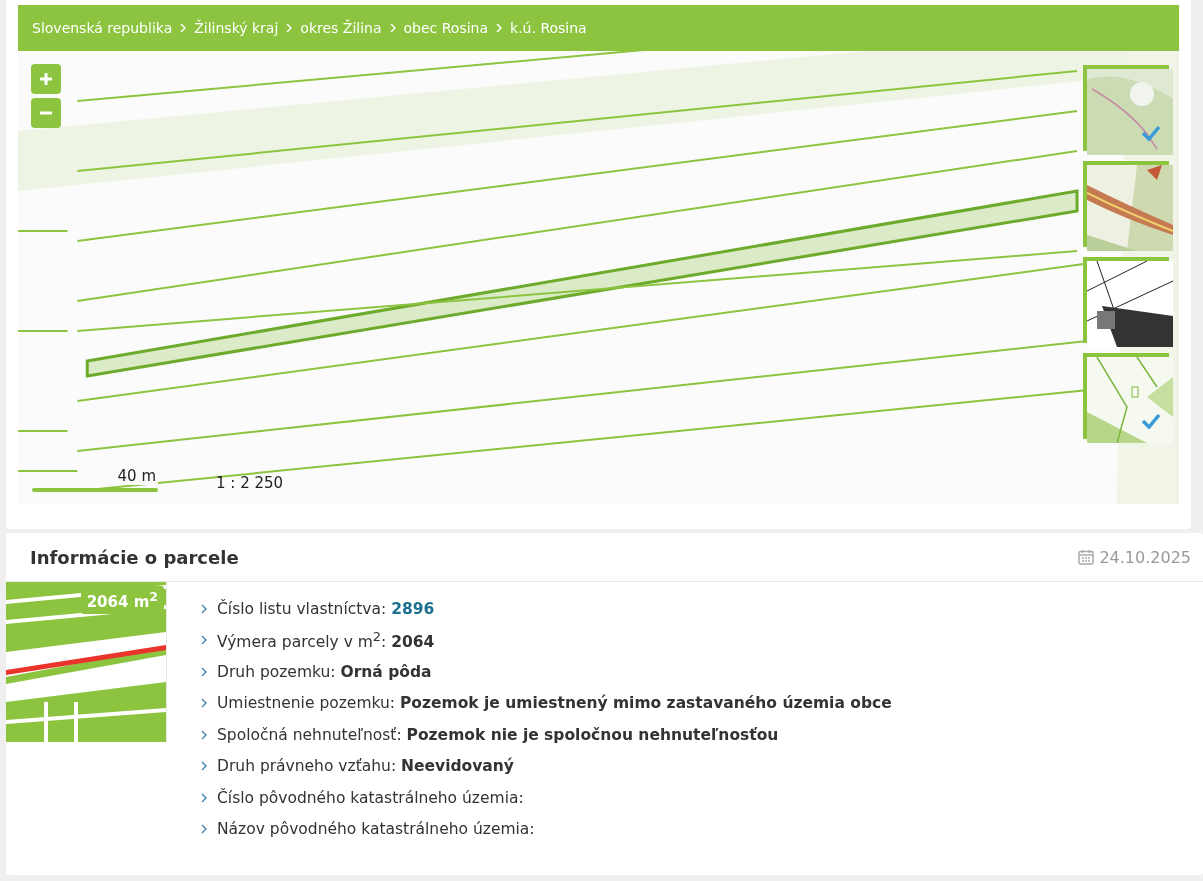 Image resolution: width=1203 pixels, height=881 pixels. What do you see at coordinates (326, 640) in the screenshot?
I see `info-text: Výmera parcely v m$^{2}$: 2064` at bounding box center [326, 640].